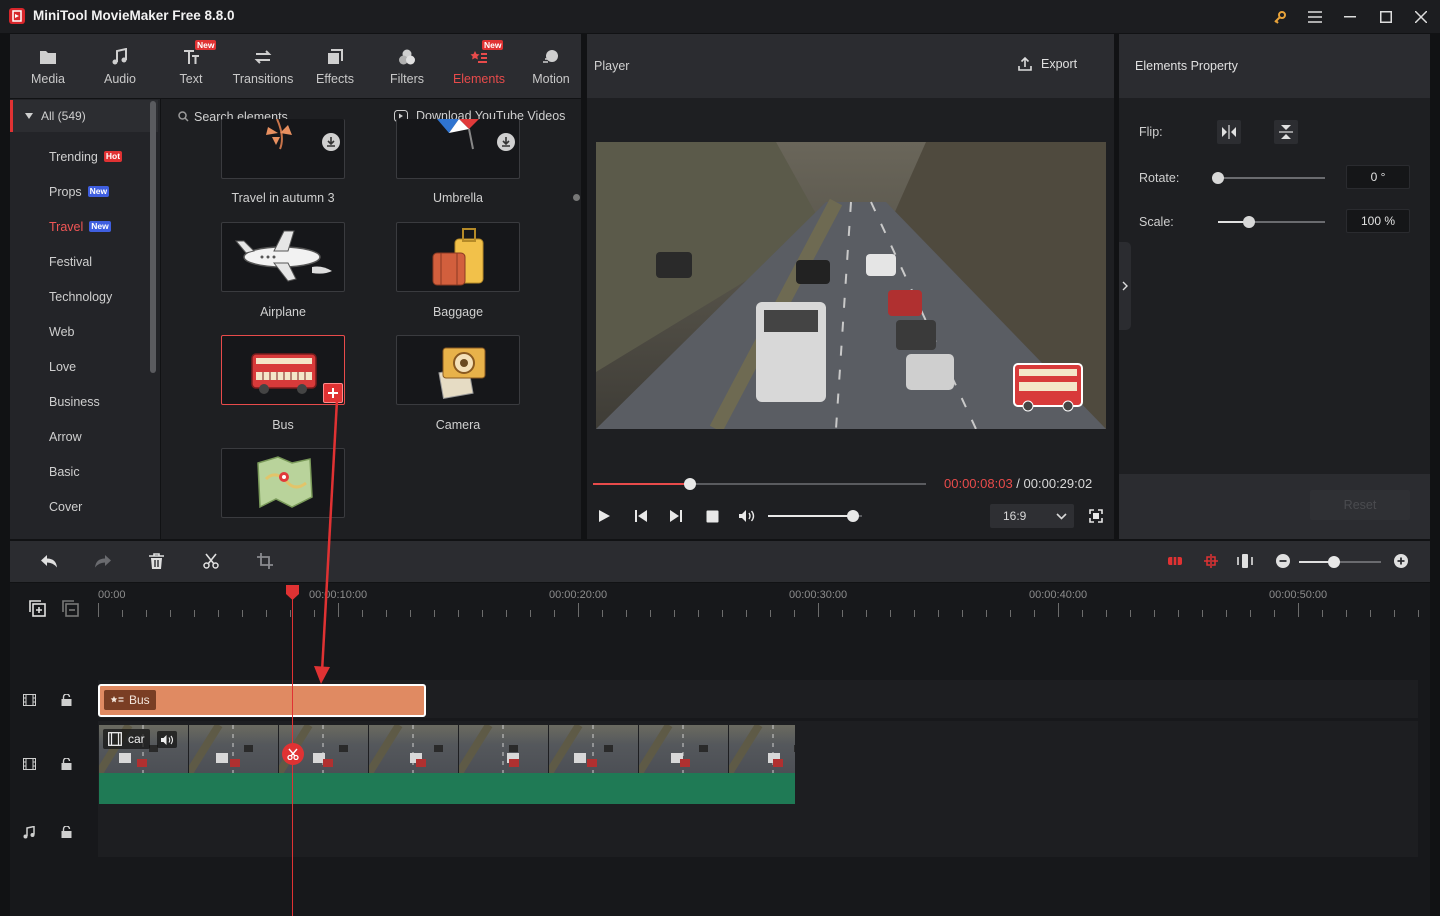 The image size is (1440, 916). Describe the element at coordinates (458, 149) in the screenshot. I see `element-thumb-umbrella` at that location.